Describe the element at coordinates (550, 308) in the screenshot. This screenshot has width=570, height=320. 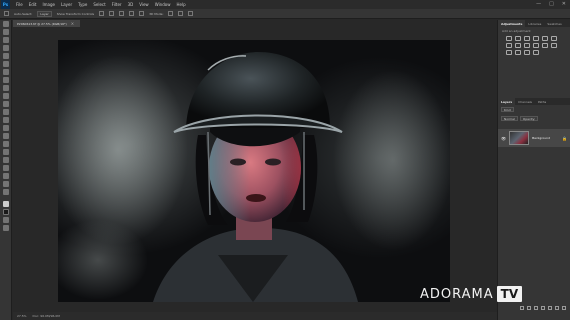
I see `new-group-icon` at that location.